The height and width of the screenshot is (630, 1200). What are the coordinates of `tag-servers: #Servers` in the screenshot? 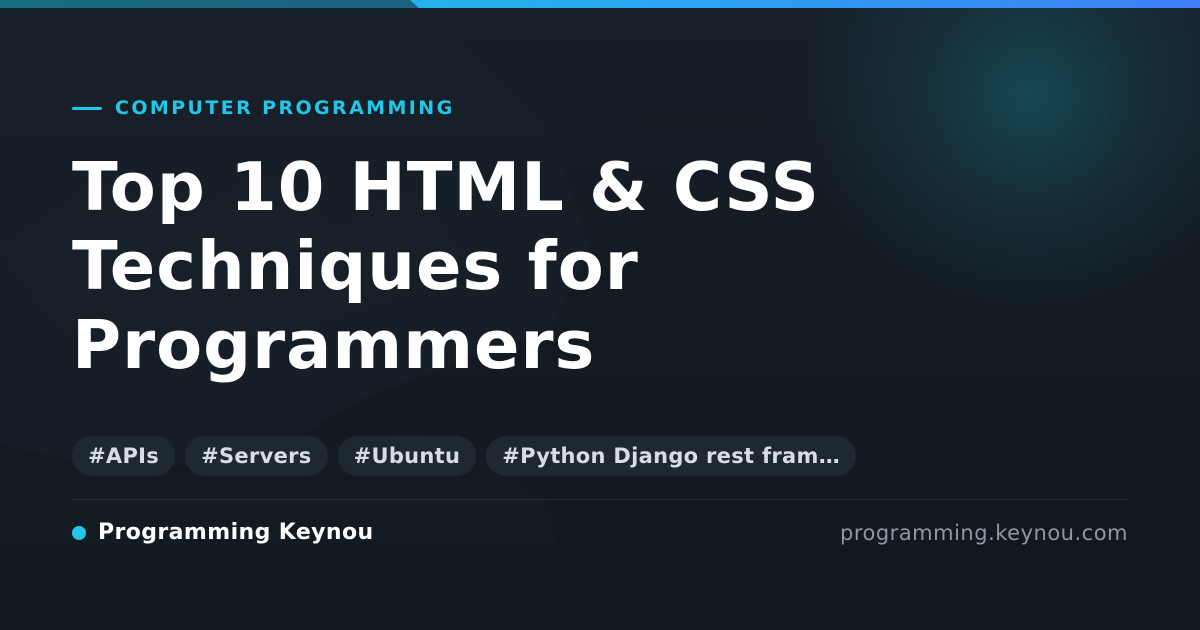 It's located at (256, 456).